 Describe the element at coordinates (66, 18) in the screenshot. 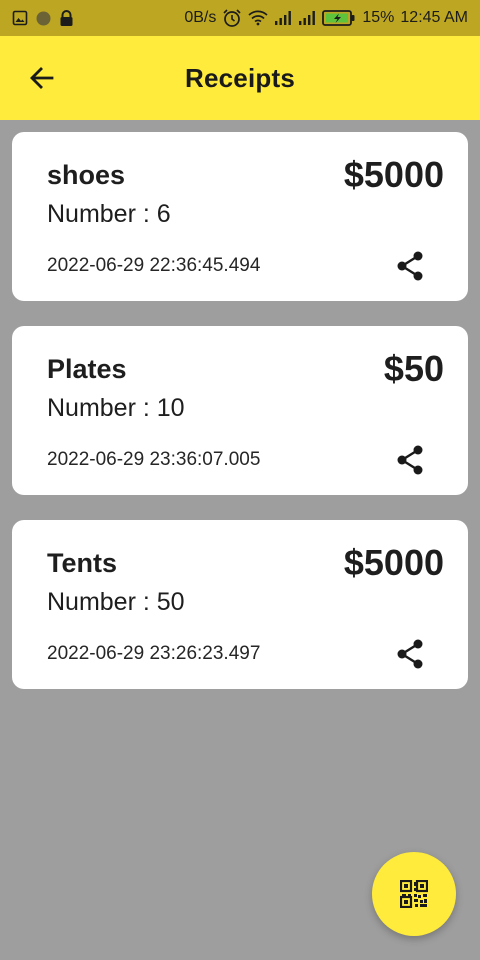

I see `lock-icon` at that location.